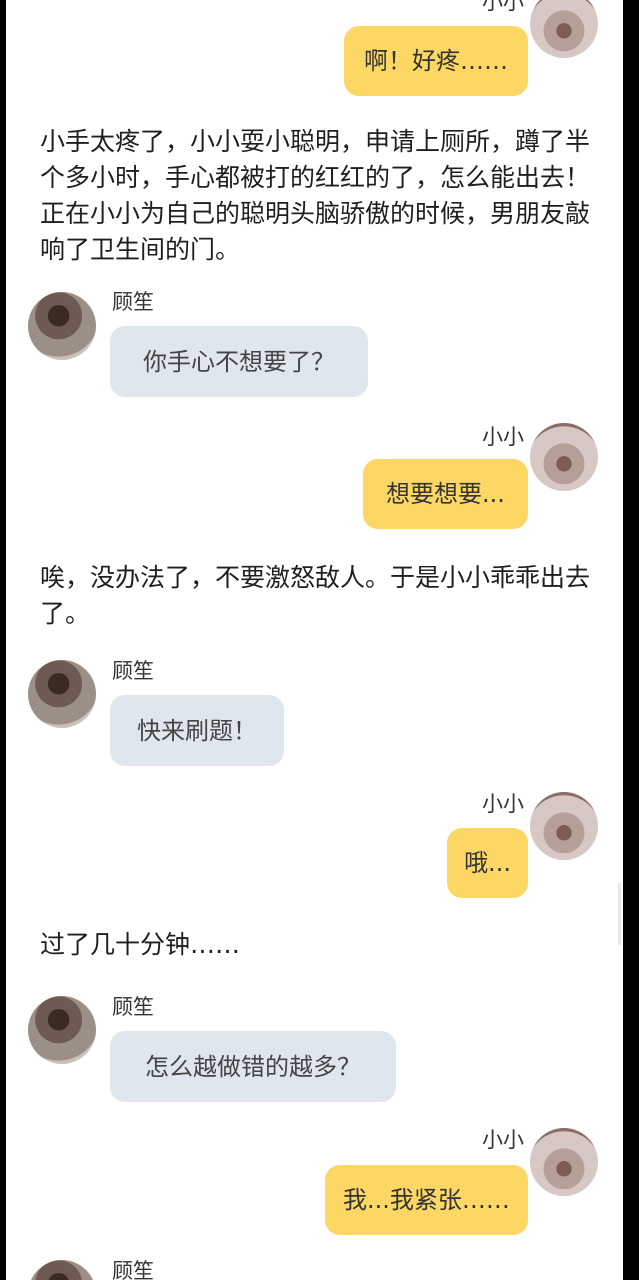 This screenshot has width=639, height=1280. What do you see at coordinates (315, 595) in the screenshot?
I see `narration-text: 唉，没办法了，不要激怒敌人。于是小小乖乖出去了。` at bounding box center [315, 595].